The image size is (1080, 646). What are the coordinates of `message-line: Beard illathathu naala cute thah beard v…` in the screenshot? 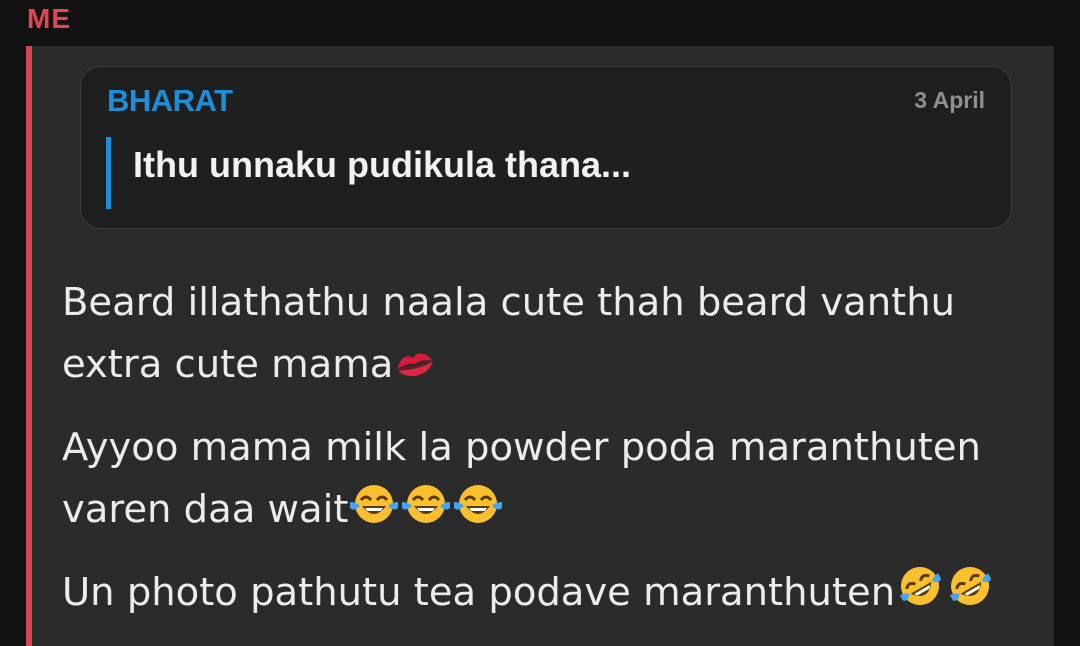 It's located at (509, 302).